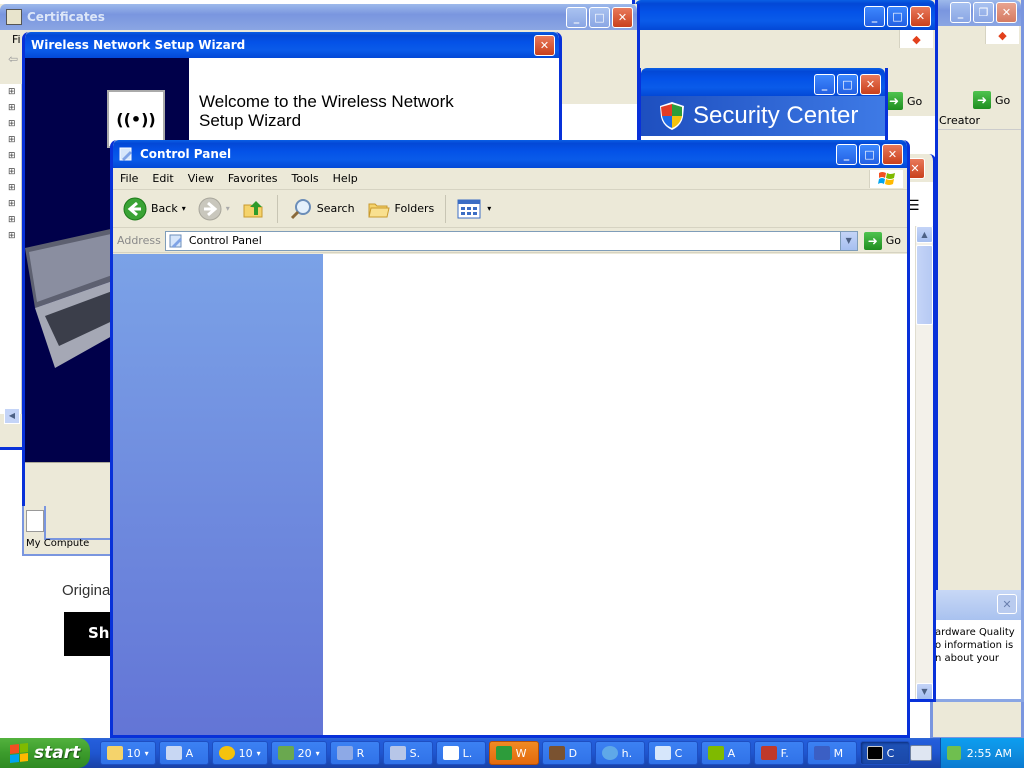 This screenshot has height=768, width=1024. Describe the element at coordinates (253, 178) in the screenshot. I see `menu-favorites: Favorites` at that location.